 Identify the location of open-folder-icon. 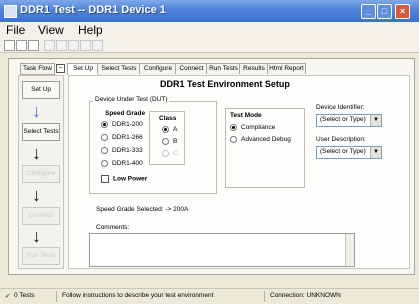
(21, 45).